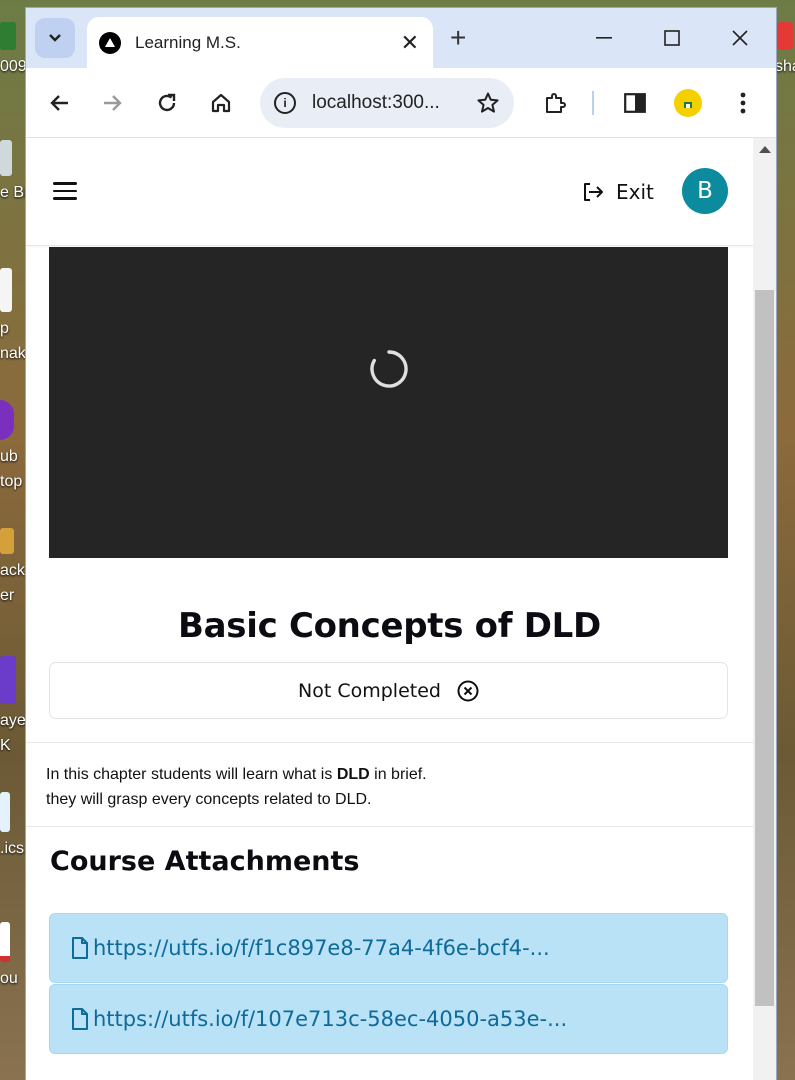  Describe the element at coordinates (488, 103) in the screenshot. I see `bookmark-star-icon` at that location.